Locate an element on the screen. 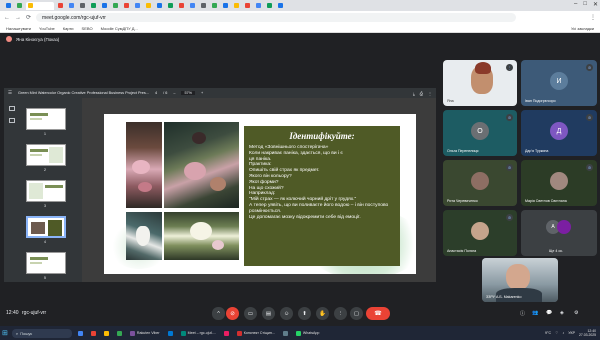 The image size is (600, 340). menu-icon: ☰ is located at coordinates (10, 93).